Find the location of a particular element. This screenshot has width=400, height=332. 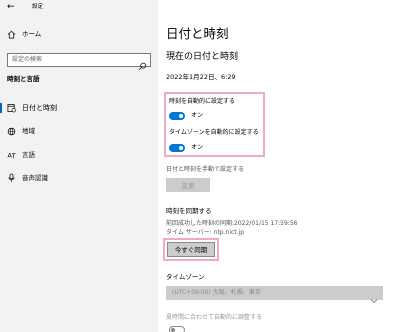

page-title: 日付と時刻 is located at coordinates (197, 33).